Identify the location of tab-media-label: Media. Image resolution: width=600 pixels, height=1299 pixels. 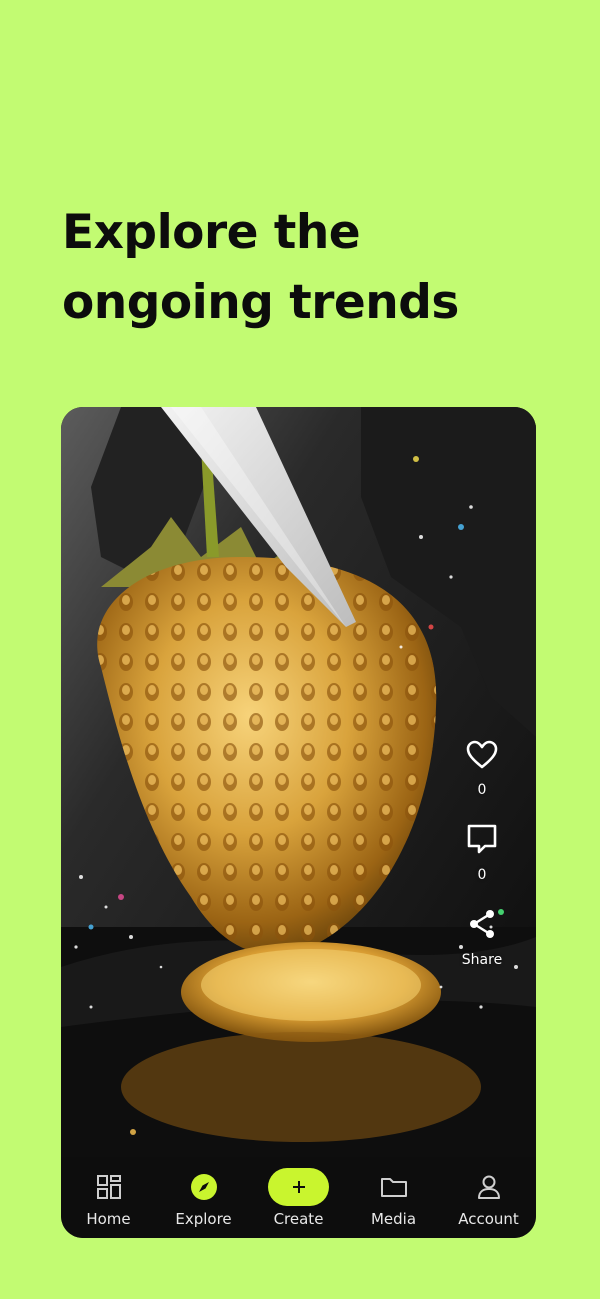
(393, 1219).